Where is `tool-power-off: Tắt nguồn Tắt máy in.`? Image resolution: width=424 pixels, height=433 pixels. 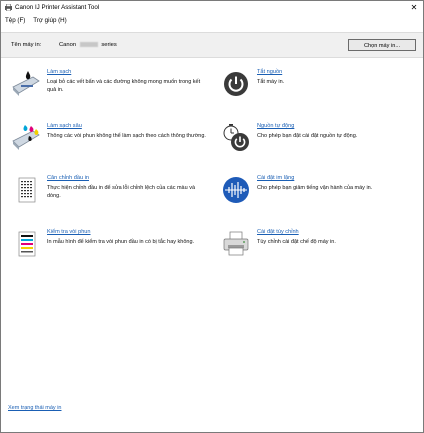 tool-power-off: Tắt nguồn Tắt máy in. is located at coordinates (321, 89).